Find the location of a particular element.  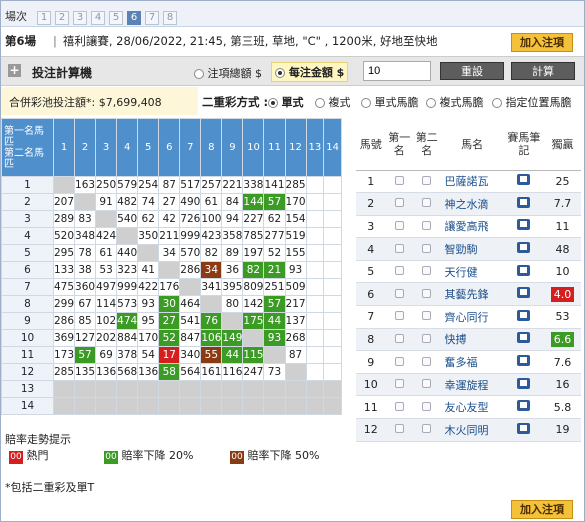

odds-cell: 474 is located at coordinates (127, 321).